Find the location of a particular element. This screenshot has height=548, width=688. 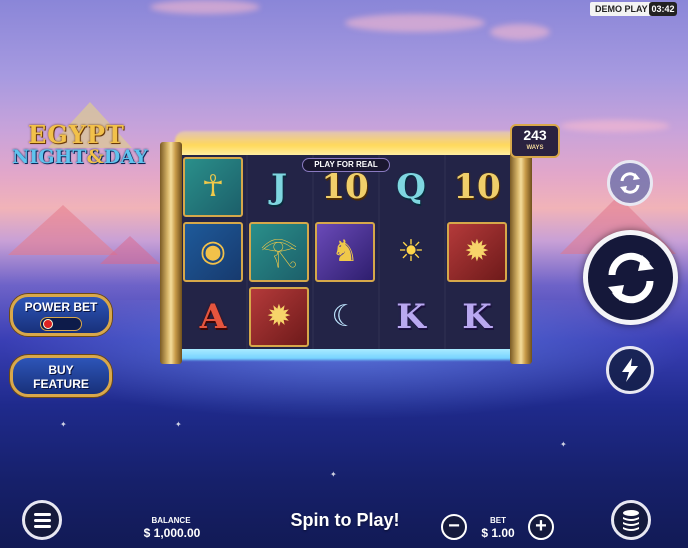

spin-icon is located at coordinates (630, 277).